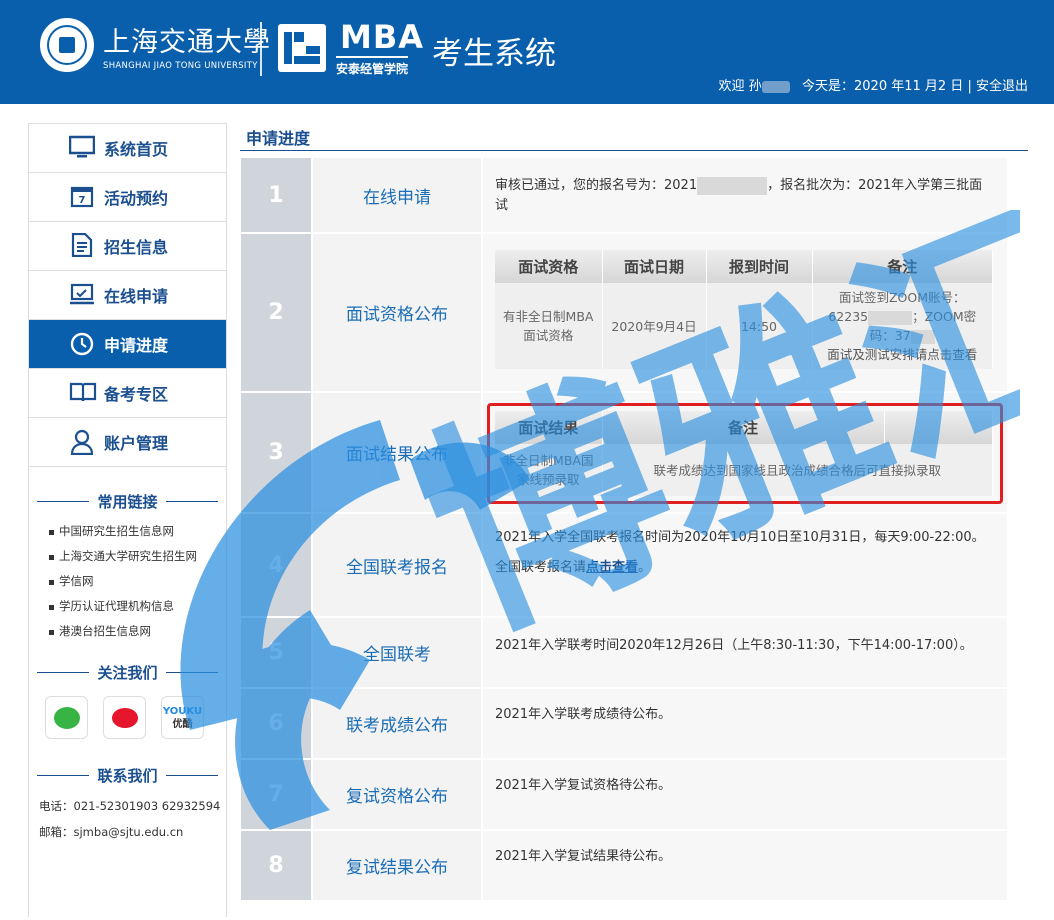 The width and height of the screenshot is (1054, 920). Describe the element at coordinates (127, 501) in the screenshot. I see `links-section-title: 常用链接` at that location.